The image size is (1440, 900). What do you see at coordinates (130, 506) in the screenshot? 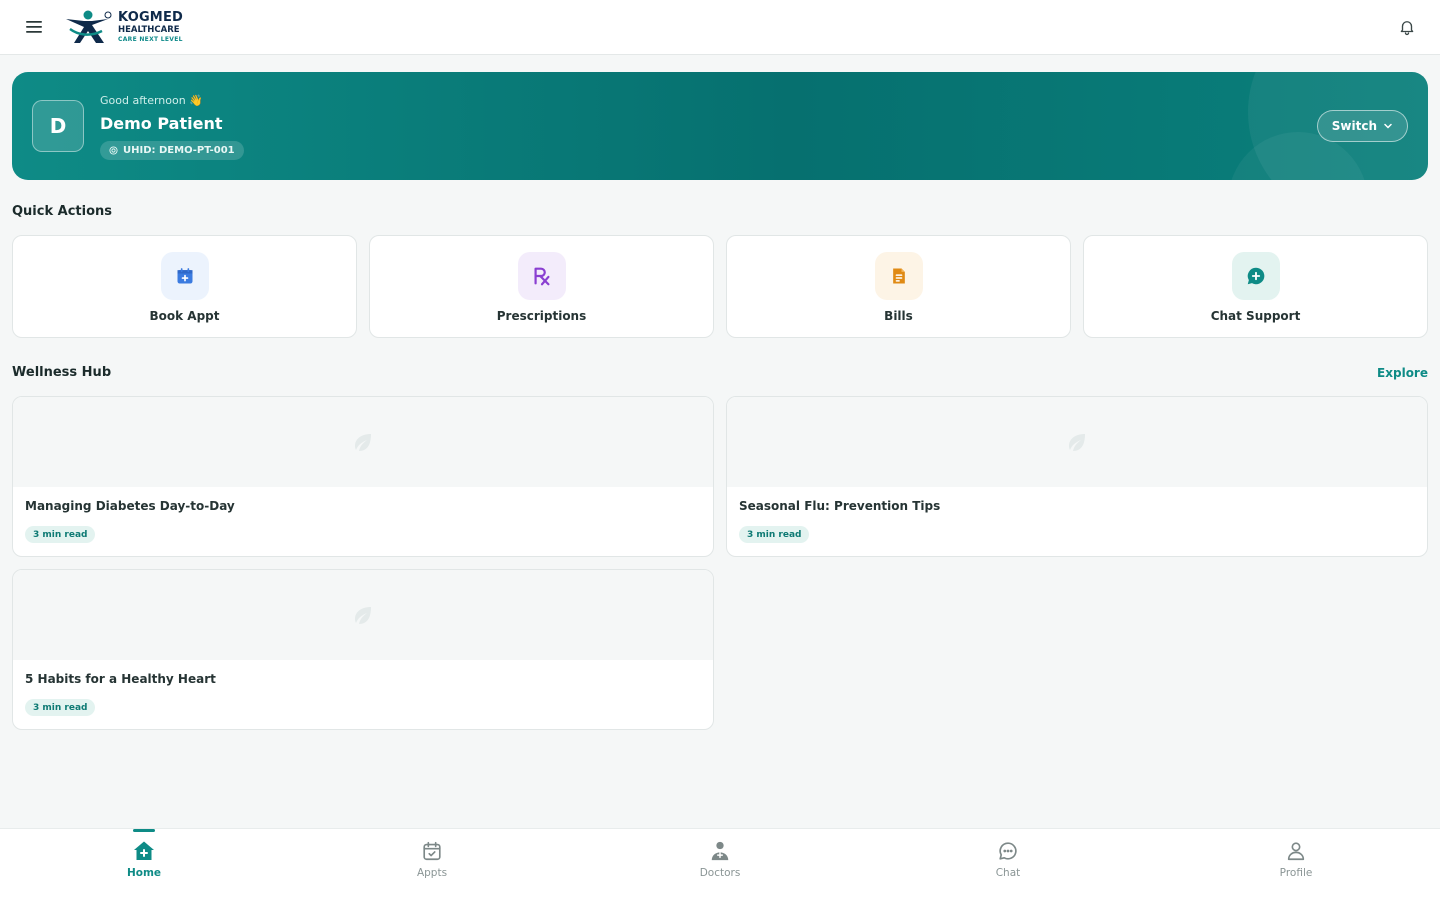
I see `article-title: Managing Diabetes Day-to-Day` at bounding box center [130, 506].